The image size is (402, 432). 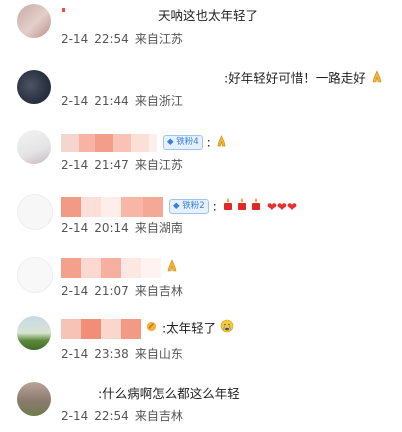 I want to click on comment-text: 天呐这也太年轻了, so click(x=208, y=15).